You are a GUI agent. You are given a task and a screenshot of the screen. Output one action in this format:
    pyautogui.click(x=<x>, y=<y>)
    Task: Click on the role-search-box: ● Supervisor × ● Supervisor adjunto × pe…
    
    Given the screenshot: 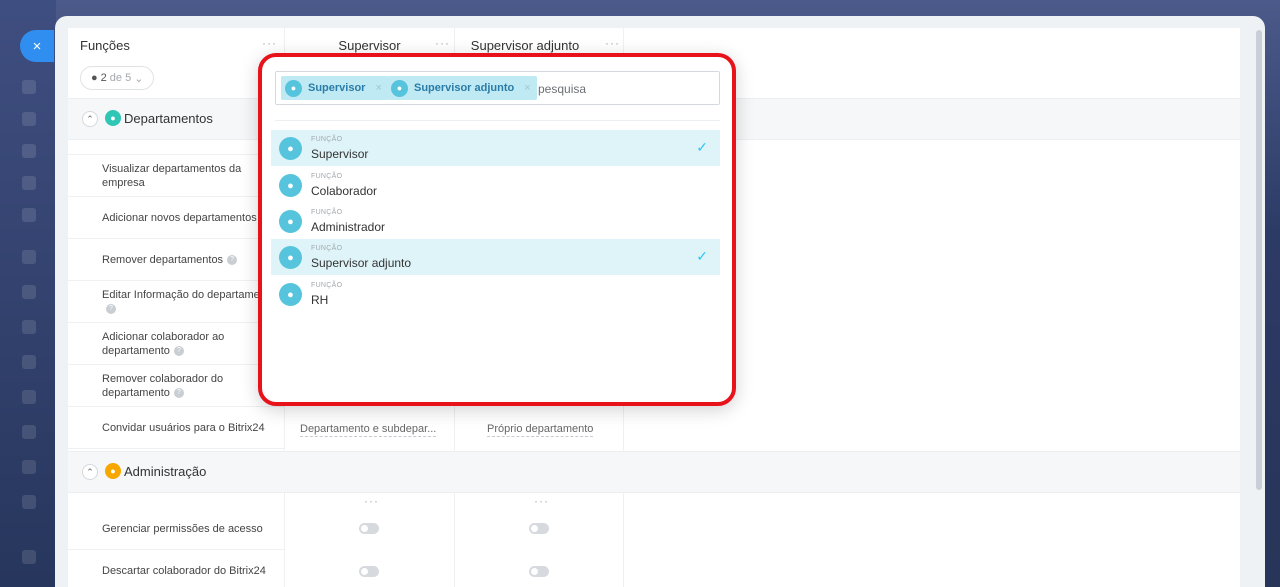 What is the action you would take?
    pyautogui.click(x=497, y=88)
    